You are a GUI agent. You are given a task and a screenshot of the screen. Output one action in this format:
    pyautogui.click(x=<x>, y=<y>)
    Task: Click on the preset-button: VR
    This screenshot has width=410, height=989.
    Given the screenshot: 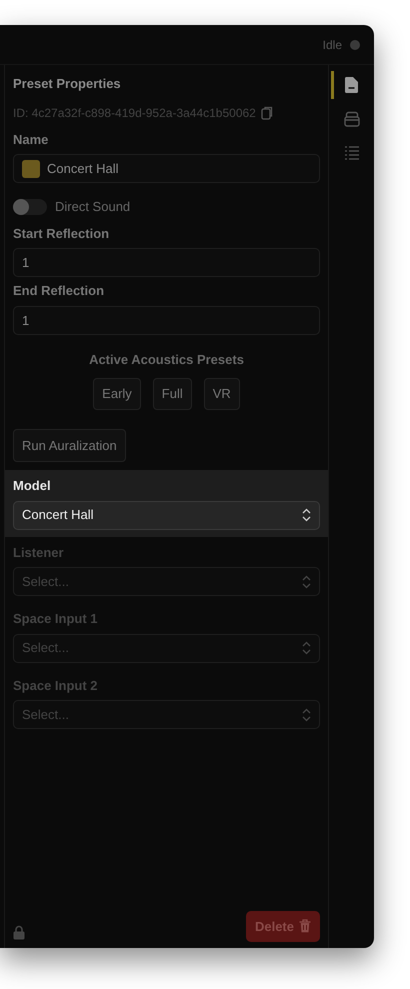 What is the action you would take?
    pyautogui.click(x=222, y=394)
    